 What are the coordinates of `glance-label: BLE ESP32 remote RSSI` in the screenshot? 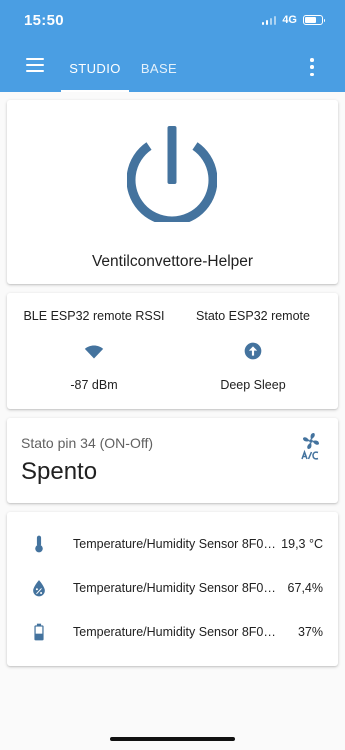 It's located at (94, 316).